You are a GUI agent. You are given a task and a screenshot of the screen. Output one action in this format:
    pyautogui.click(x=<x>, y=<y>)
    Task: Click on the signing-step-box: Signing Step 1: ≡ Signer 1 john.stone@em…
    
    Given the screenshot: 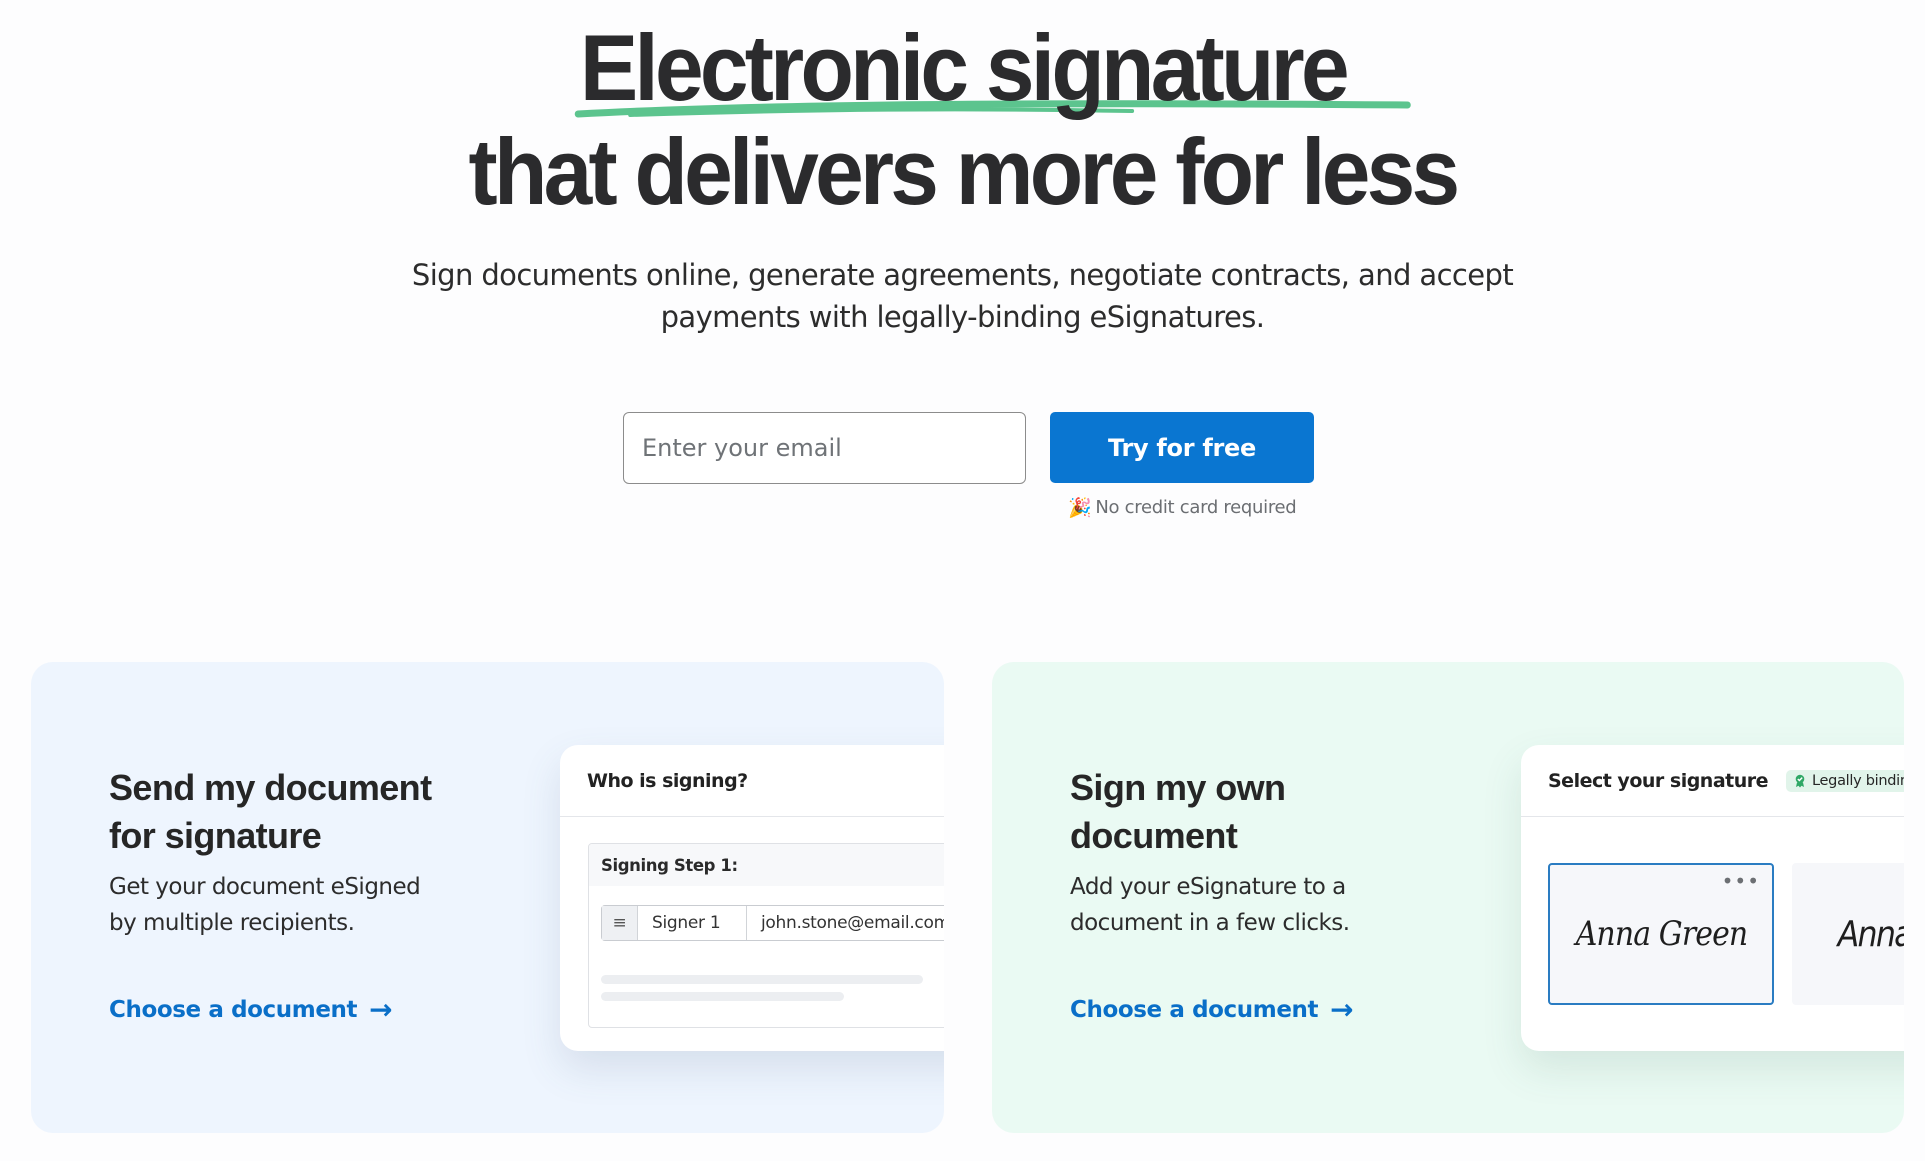 What is the action you would take?
    pyautogui.click(x=766, y=935)
    